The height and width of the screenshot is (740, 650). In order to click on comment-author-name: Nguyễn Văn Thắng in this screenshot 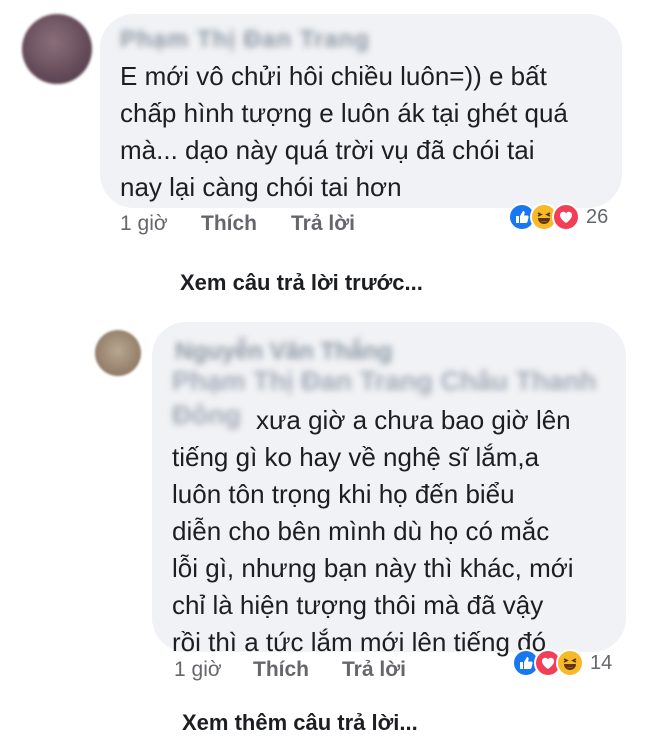, I will do `click(283, 352)`.